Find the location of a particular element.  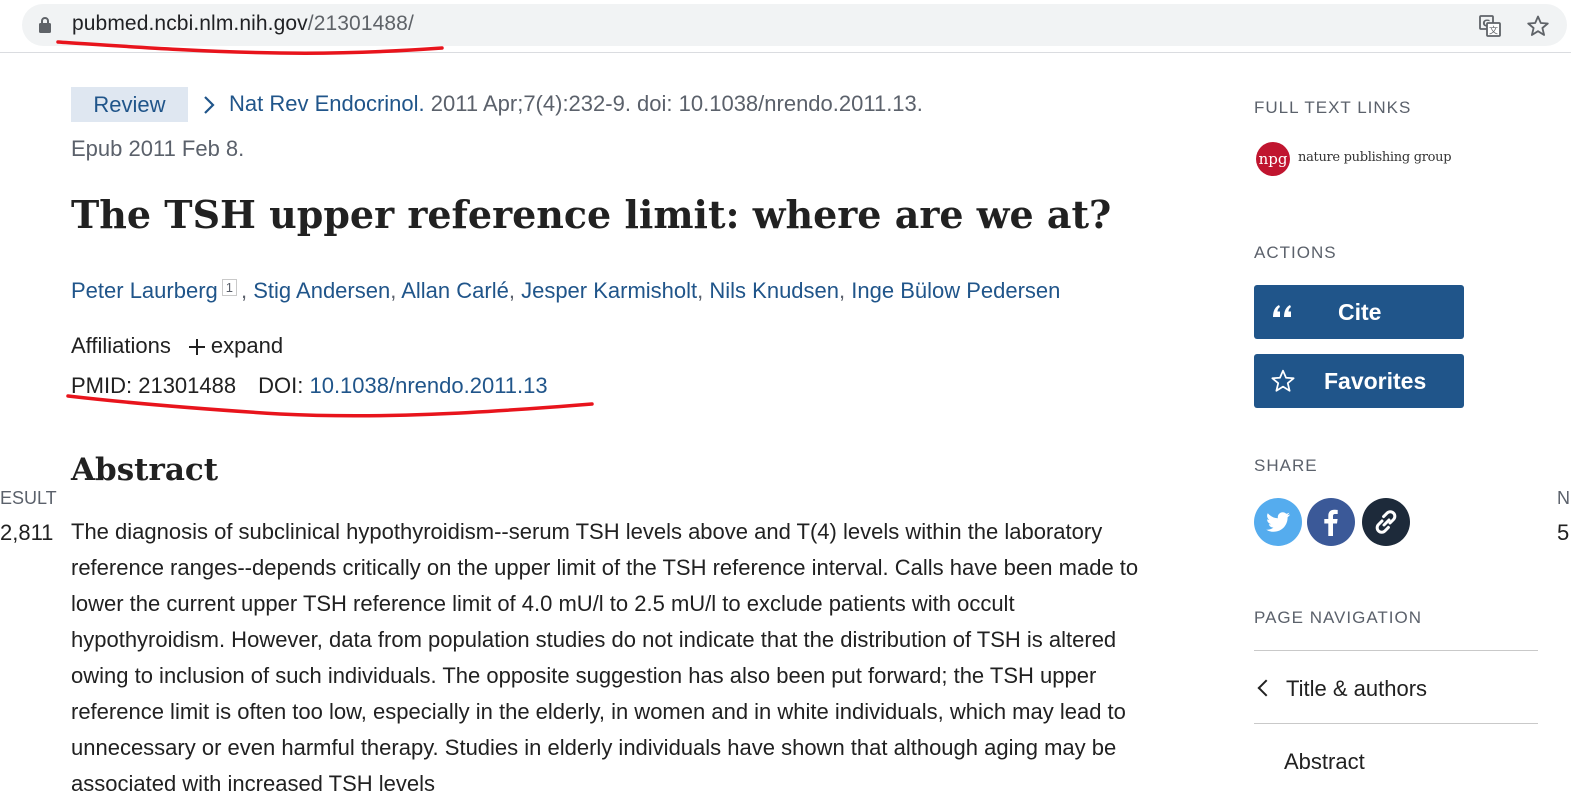

nav-item-abstract: Abstract is located at coordinates (1324, 762).